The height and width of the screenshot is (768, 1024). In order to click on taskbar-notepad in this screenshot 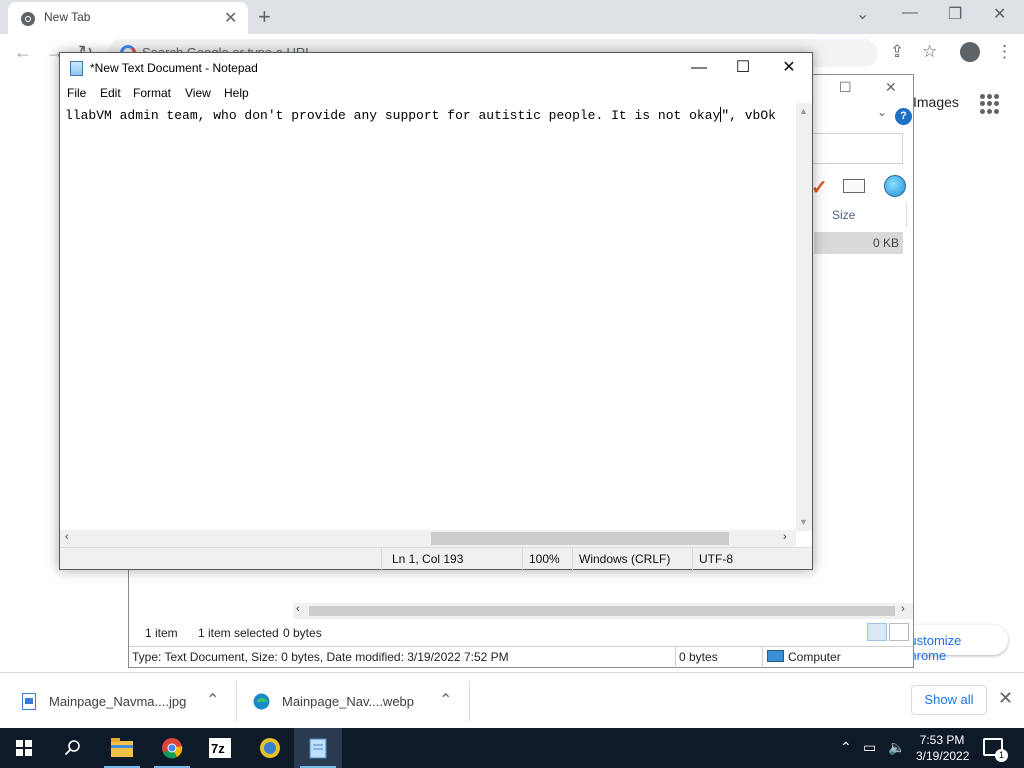, I will do `click(318, 748)`.